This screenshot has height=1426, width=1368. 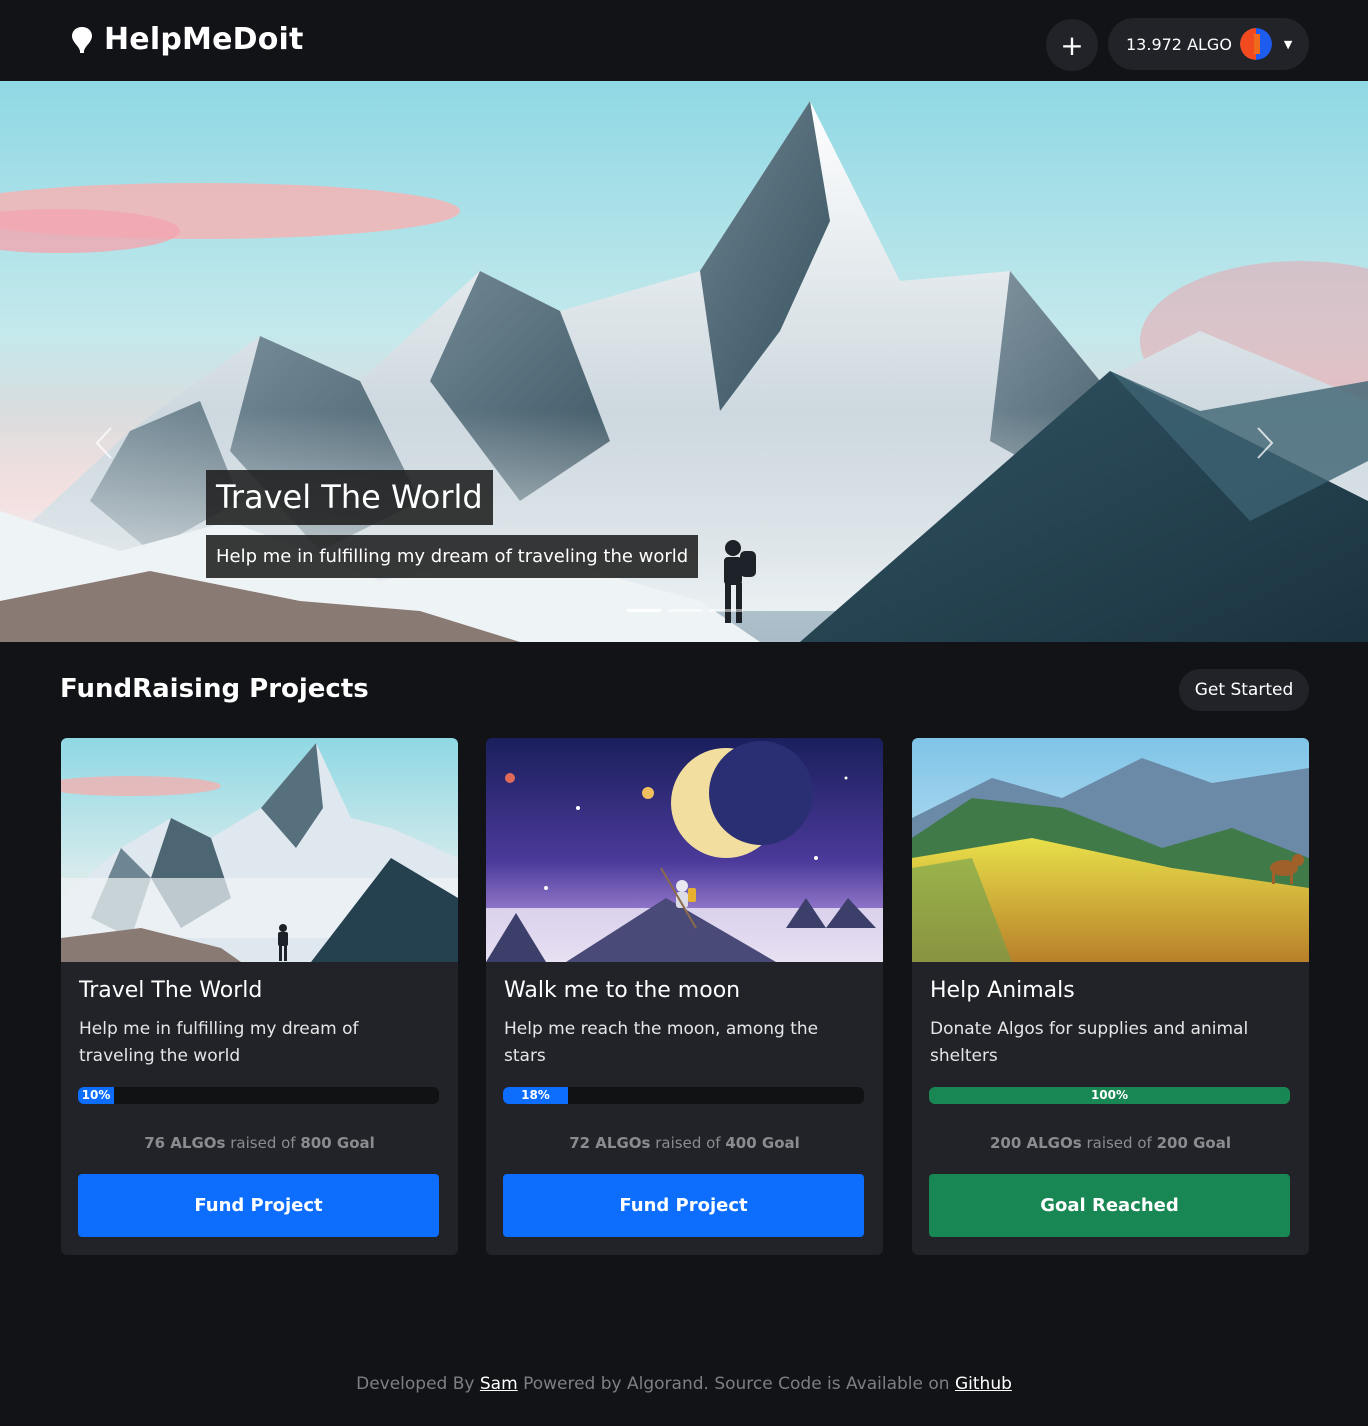 What do you see at coordinates (204, 39) in the screenshot?
I see `brand-name: HelpMeDoit` at bounding box center [204, 39].